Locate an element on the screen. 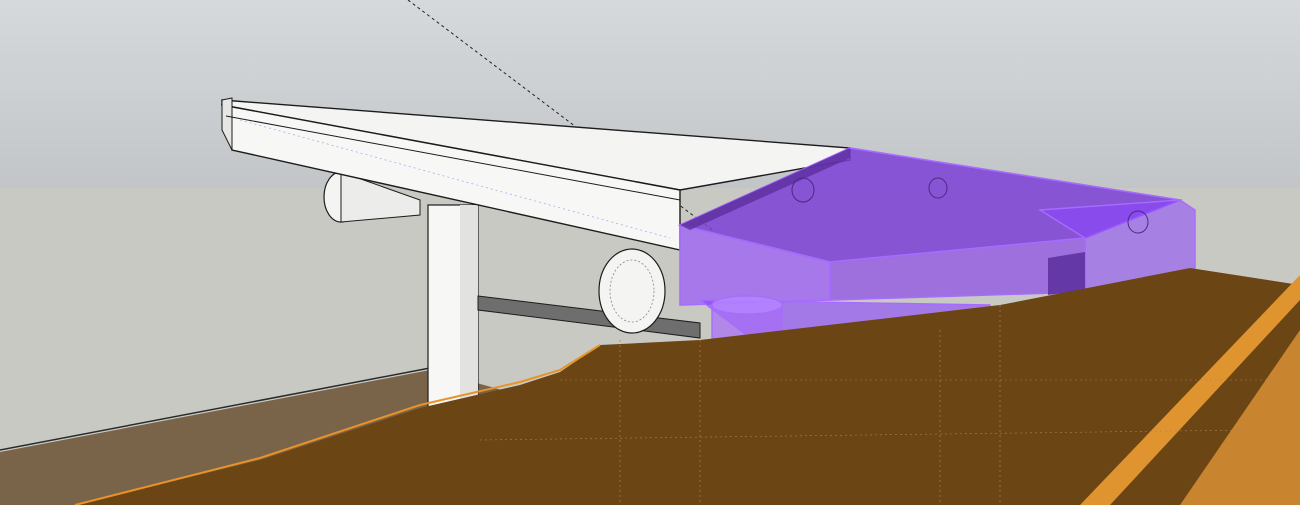 The height and width of the screenshot is (505, 1300). purple-slot is located at coordinates (1066, 273).